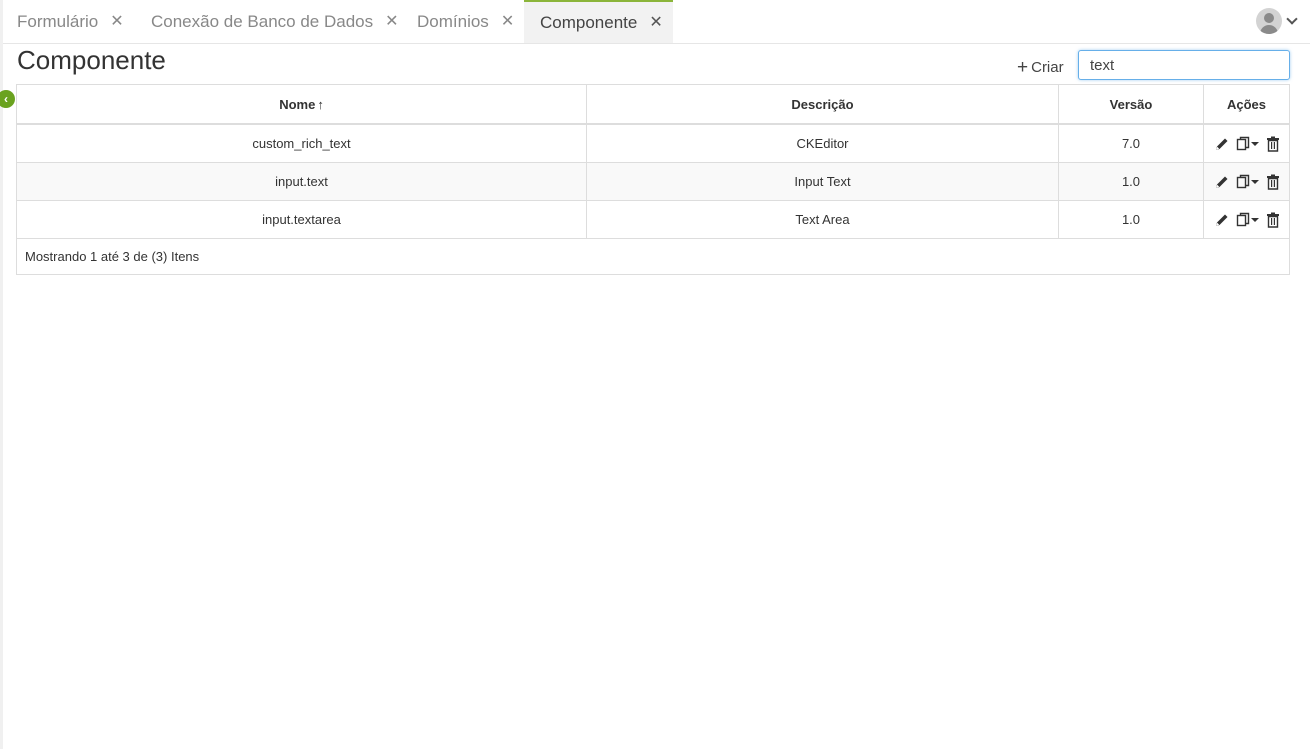 The height and width of the screenshot is (749, 1310). I want to click on avatar, so click(1269, 21).